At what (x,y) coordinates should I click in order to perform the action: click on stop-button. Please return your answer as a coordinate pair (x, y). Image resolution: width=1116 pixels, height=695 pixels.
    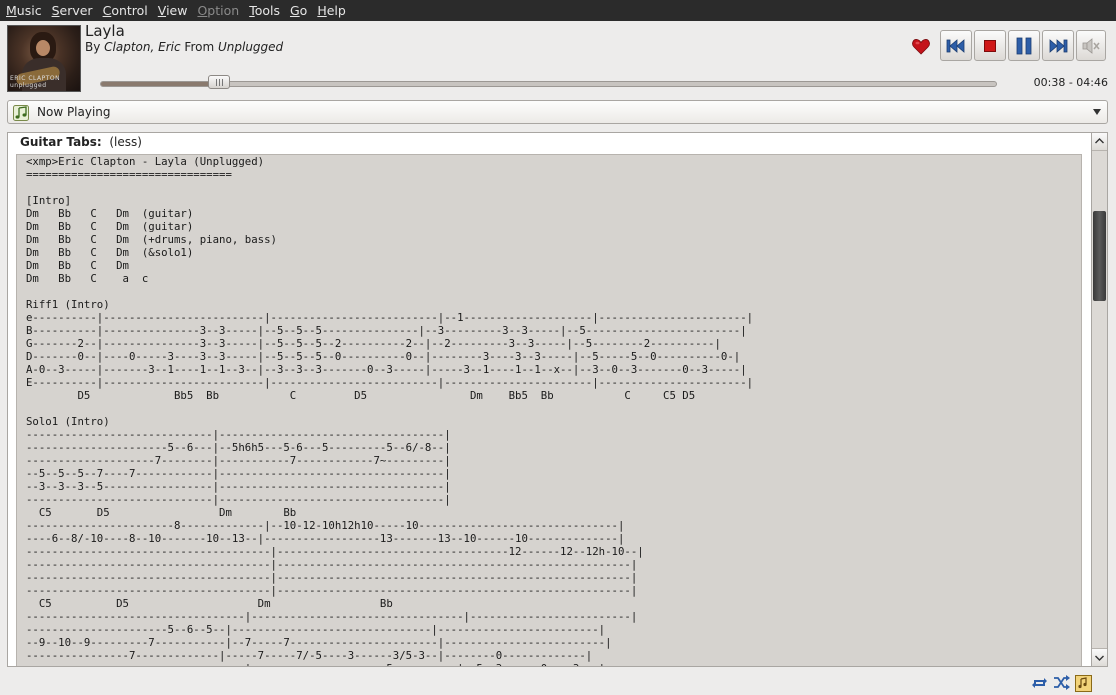
    Looking at the image, I should click on (990, 45).